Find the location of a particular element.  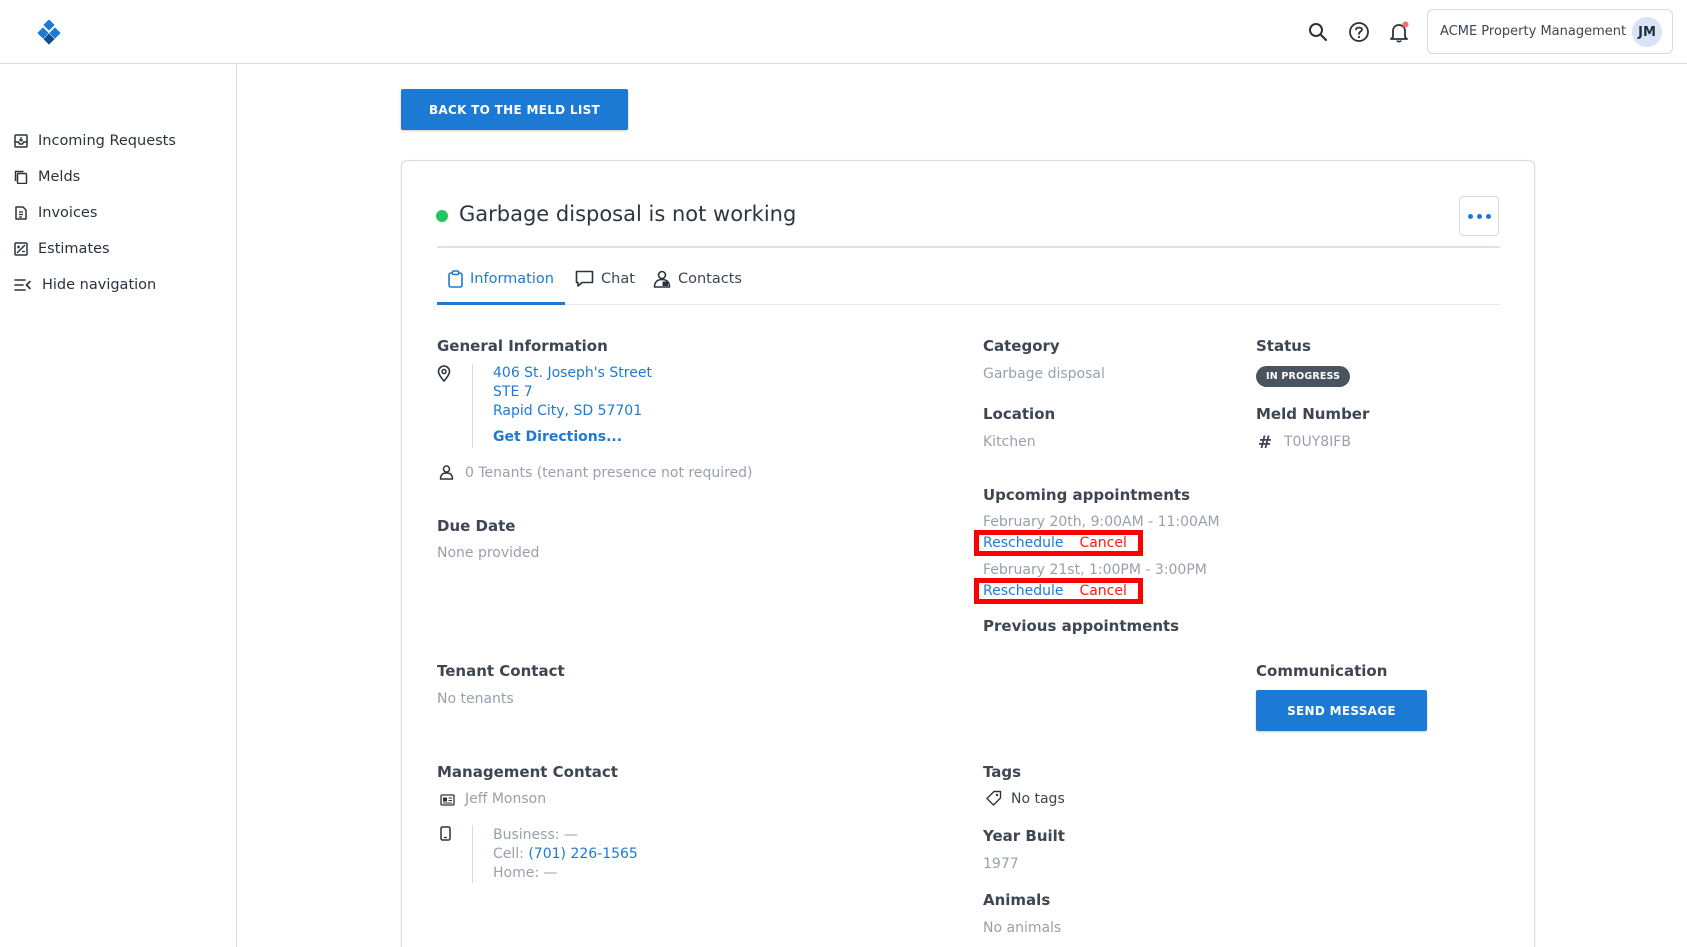

animals-value: No animals is located at coordinates (1022, 928).